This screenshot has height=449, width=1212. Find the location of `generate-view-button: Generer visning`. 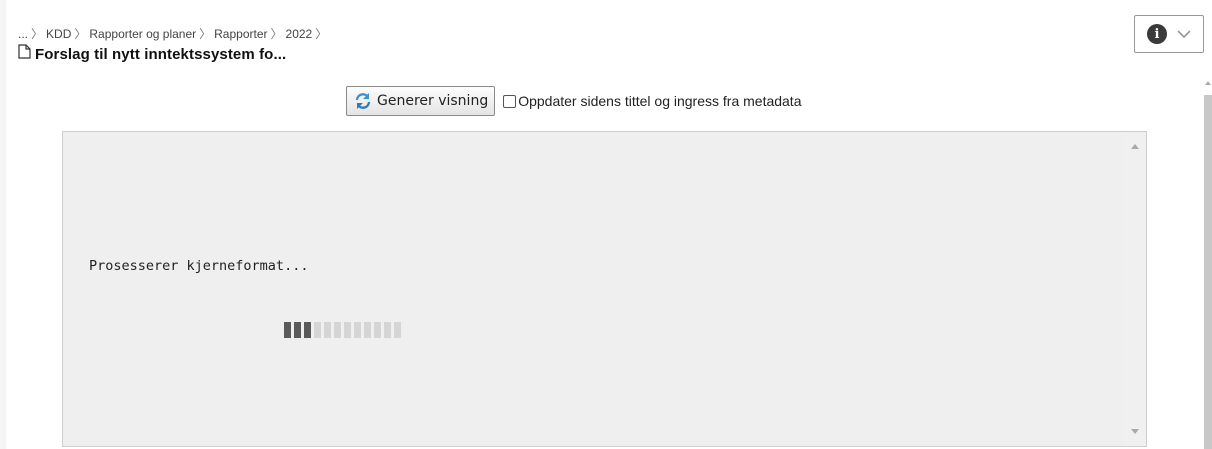

generate-view-button: Generer visning is located at coordinates (421, 101).